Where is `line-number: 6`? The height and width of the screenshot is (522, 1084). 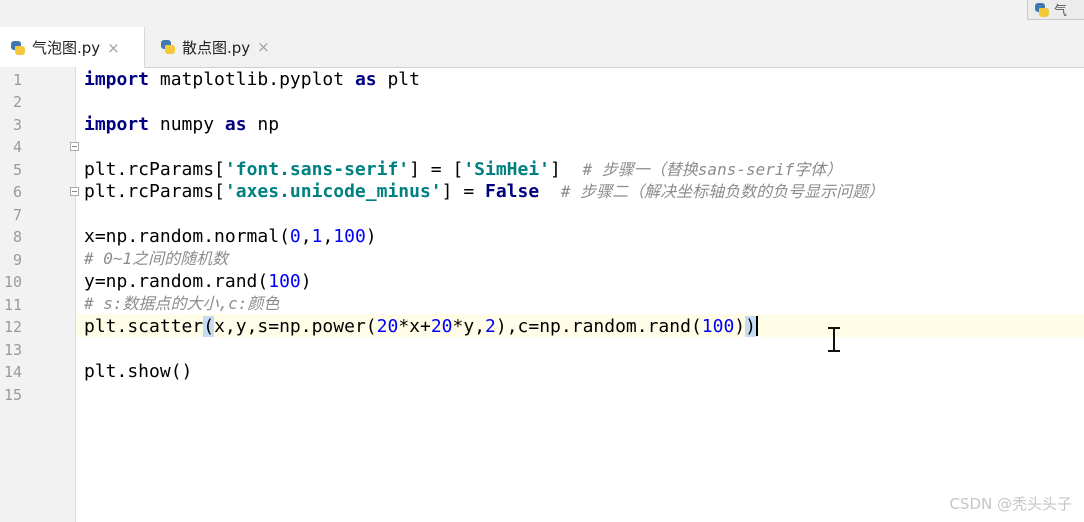 line-number: 6 is located at coordinates (17, 192).